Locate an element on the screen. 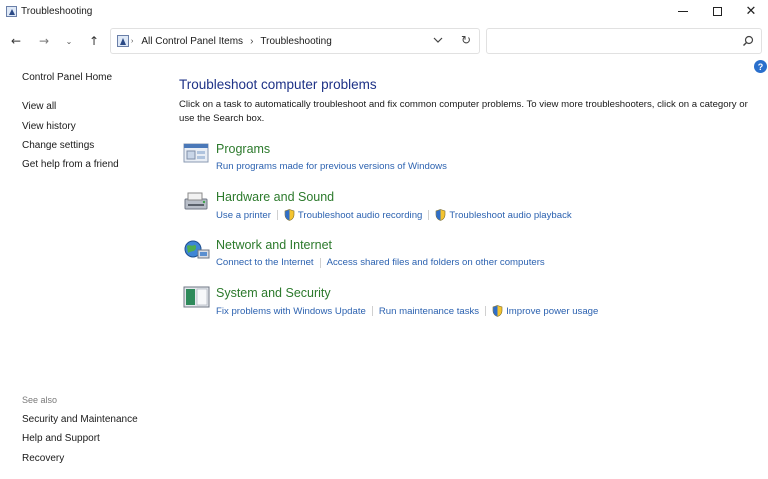  sidebar-item-recovery: Recovery is located at coordinates (43, 458).